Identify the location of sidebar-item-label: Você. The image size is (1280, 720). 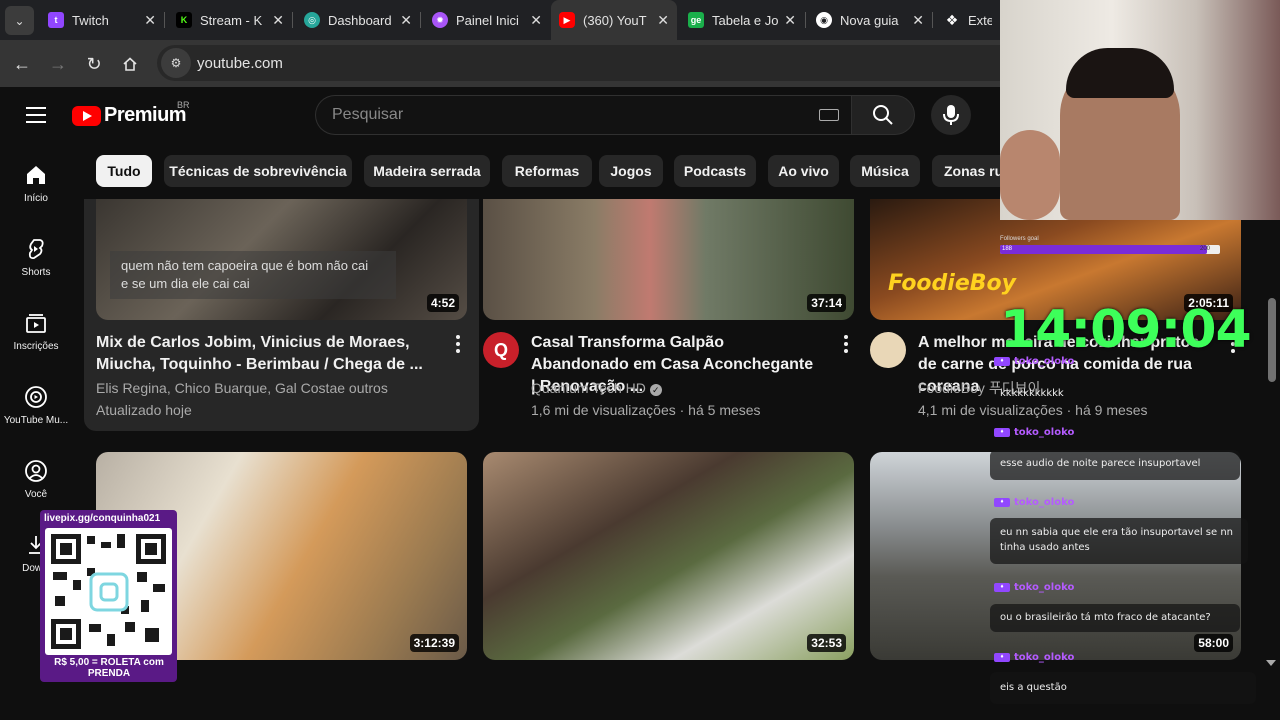
(36, 494).